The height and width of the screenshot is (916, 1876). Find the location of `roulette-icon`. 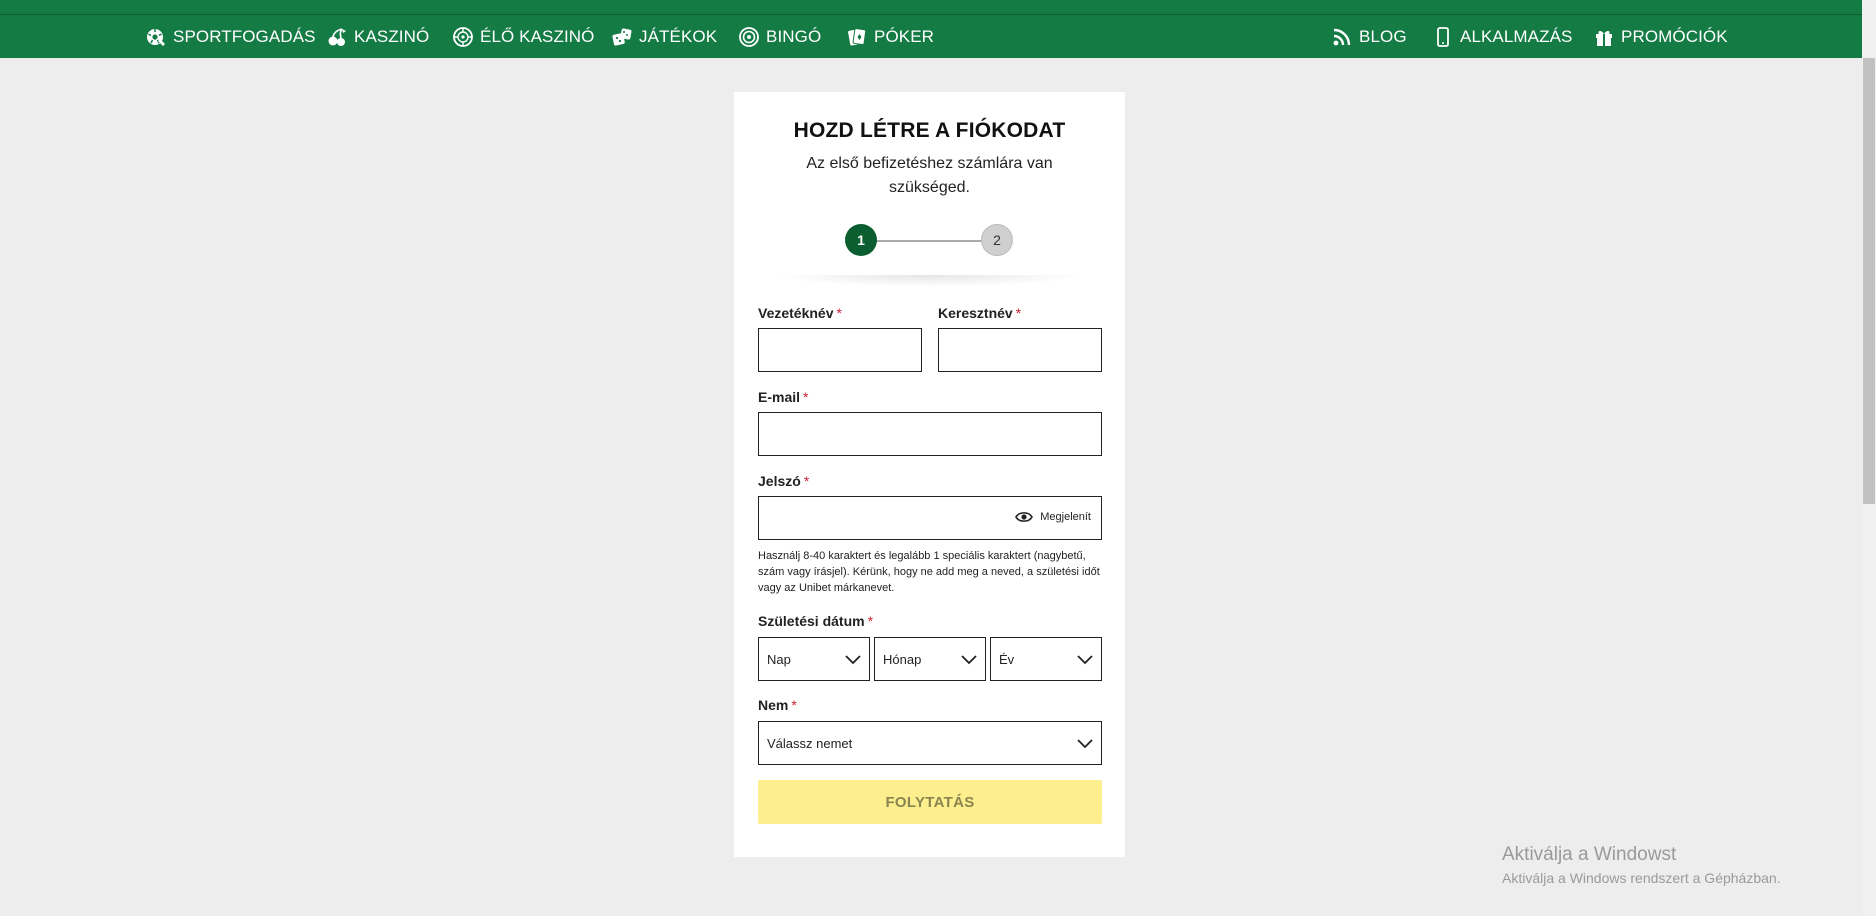

roulette-icon is located at coordinates (463, 37).